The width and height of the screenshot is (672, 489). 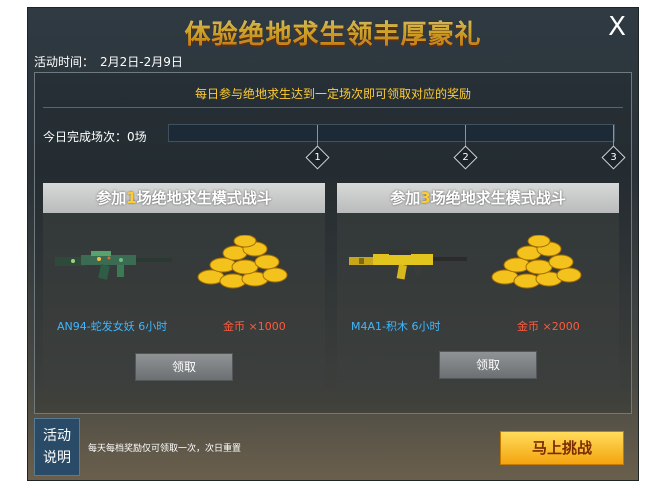 What do you see at coordinates (165, 449) in the screenshot?
I see `footer-note: 每天每档奖励仅可领取一次，次日重置` at bounding box center [165, 449].